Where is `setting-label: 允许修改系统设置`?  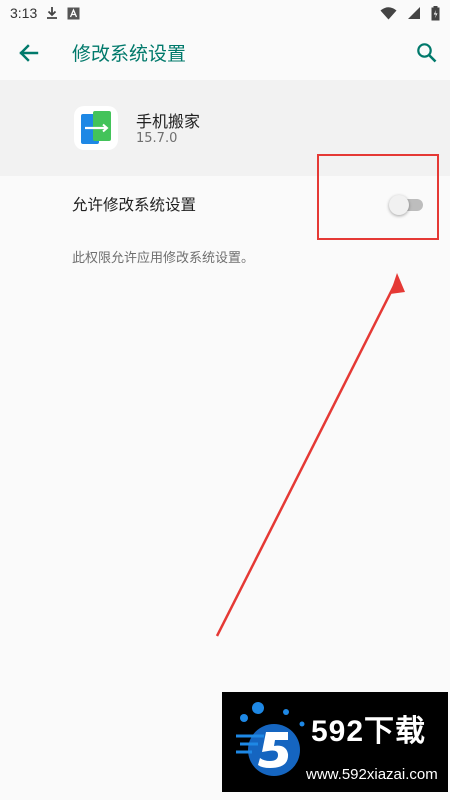
setting-label: 允许修改系统设置 is located at coordinates (134, 205).